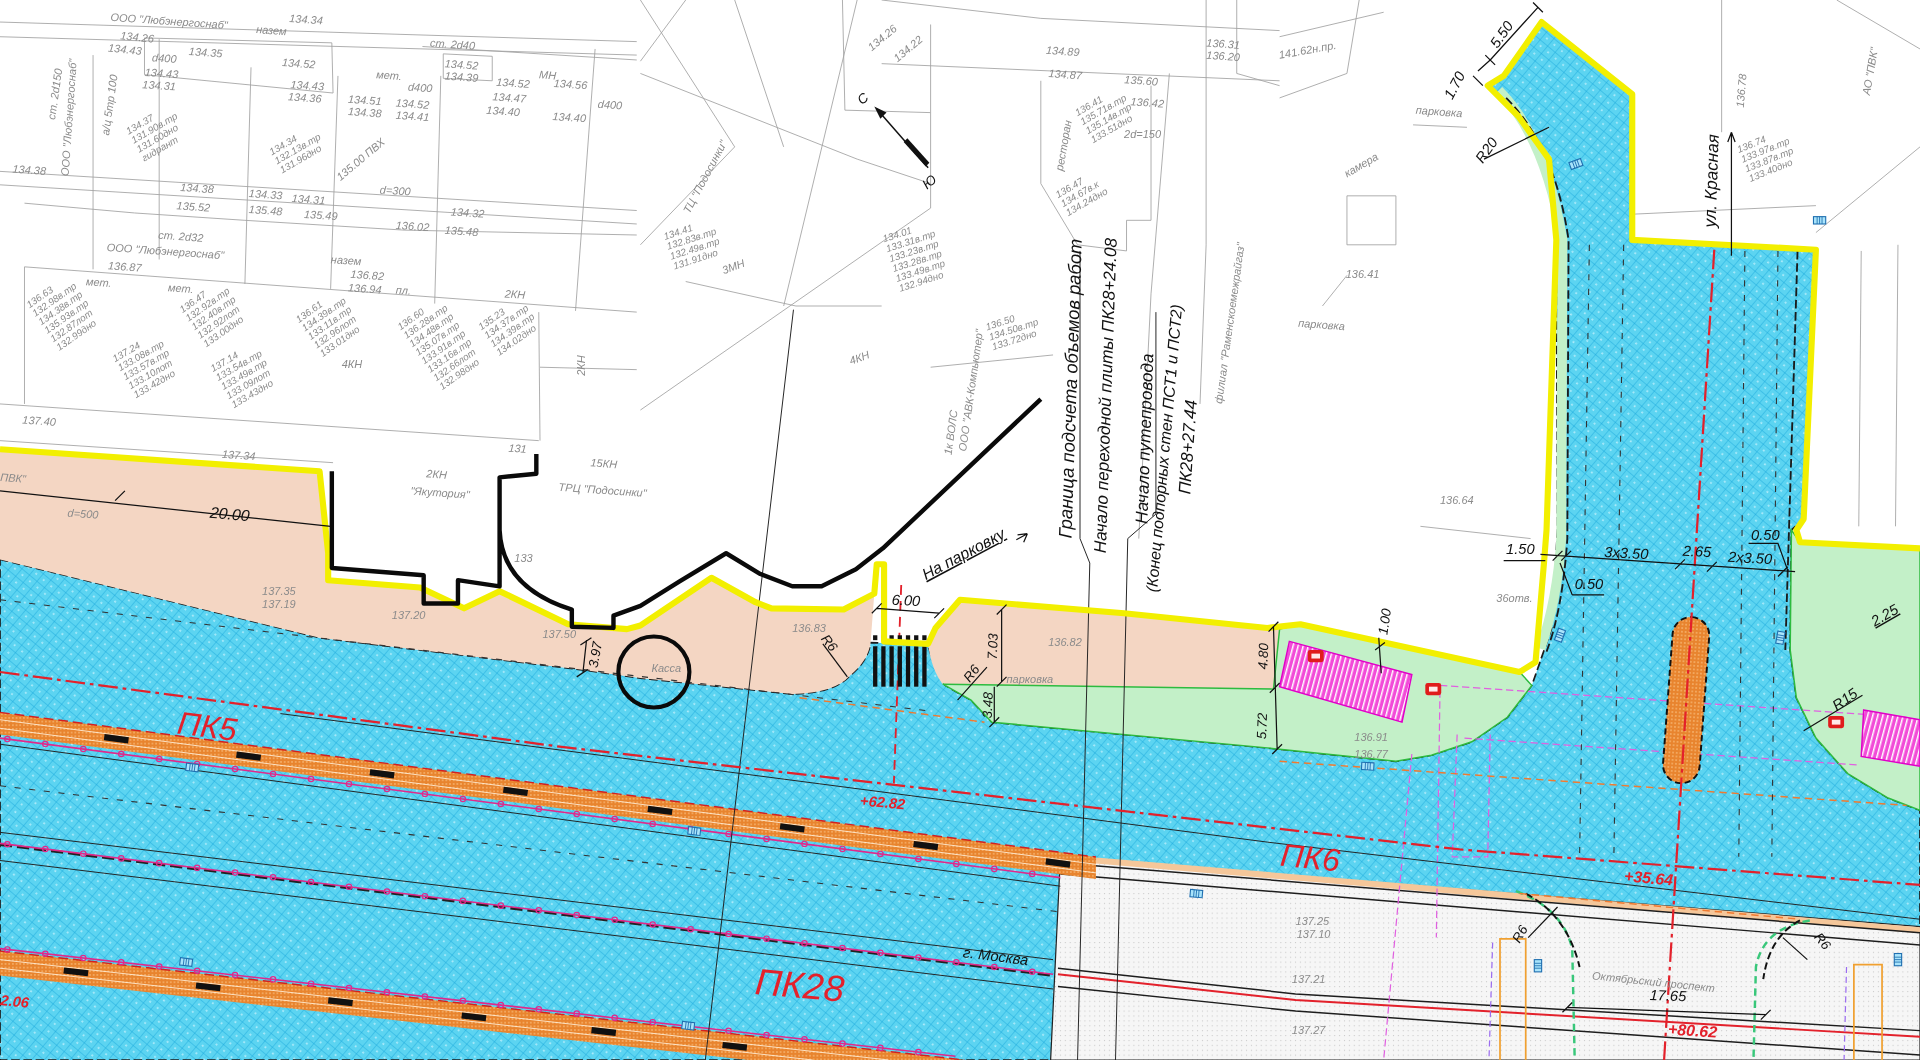  I want to click on survey-label: d=500, so click(83, 513).